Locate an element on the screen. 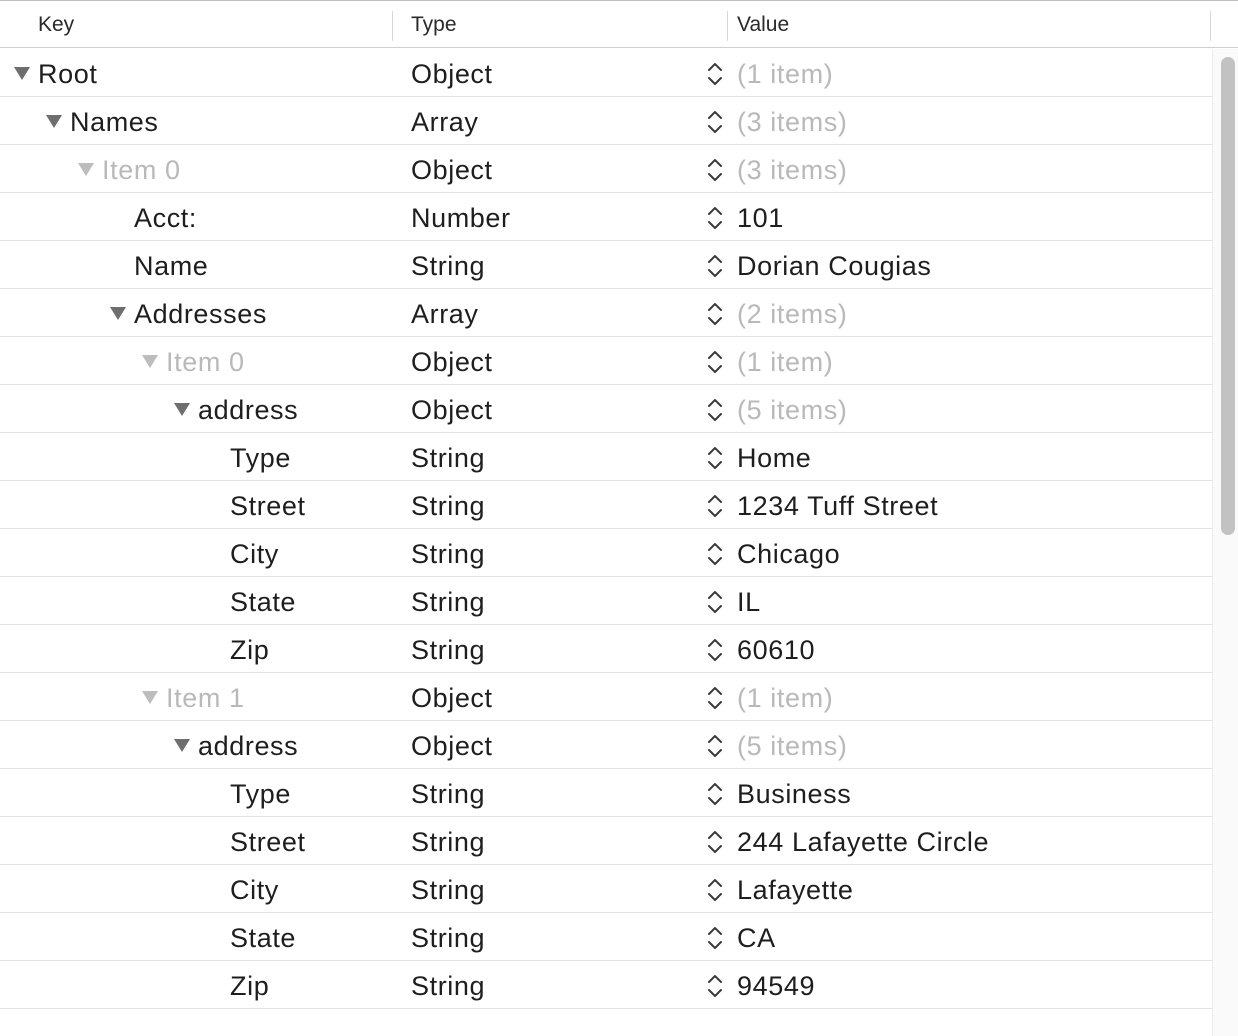 The height and width of the screenshot is (1036, 1238). value-cell: Home is located at coordinates (774, 457).